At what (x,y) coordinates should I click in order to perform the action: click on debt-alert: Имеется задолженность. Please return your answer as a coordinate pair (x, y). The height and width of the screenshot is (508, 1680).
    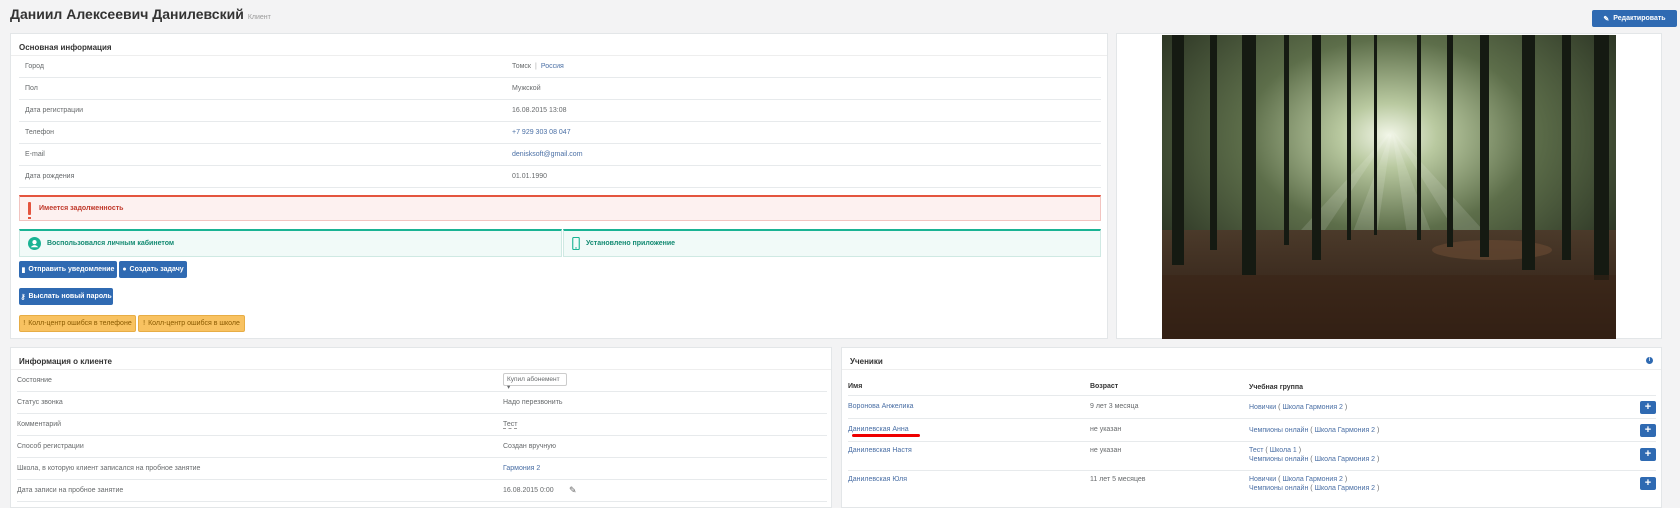
    Looking at the image, I should click on (560, 208).